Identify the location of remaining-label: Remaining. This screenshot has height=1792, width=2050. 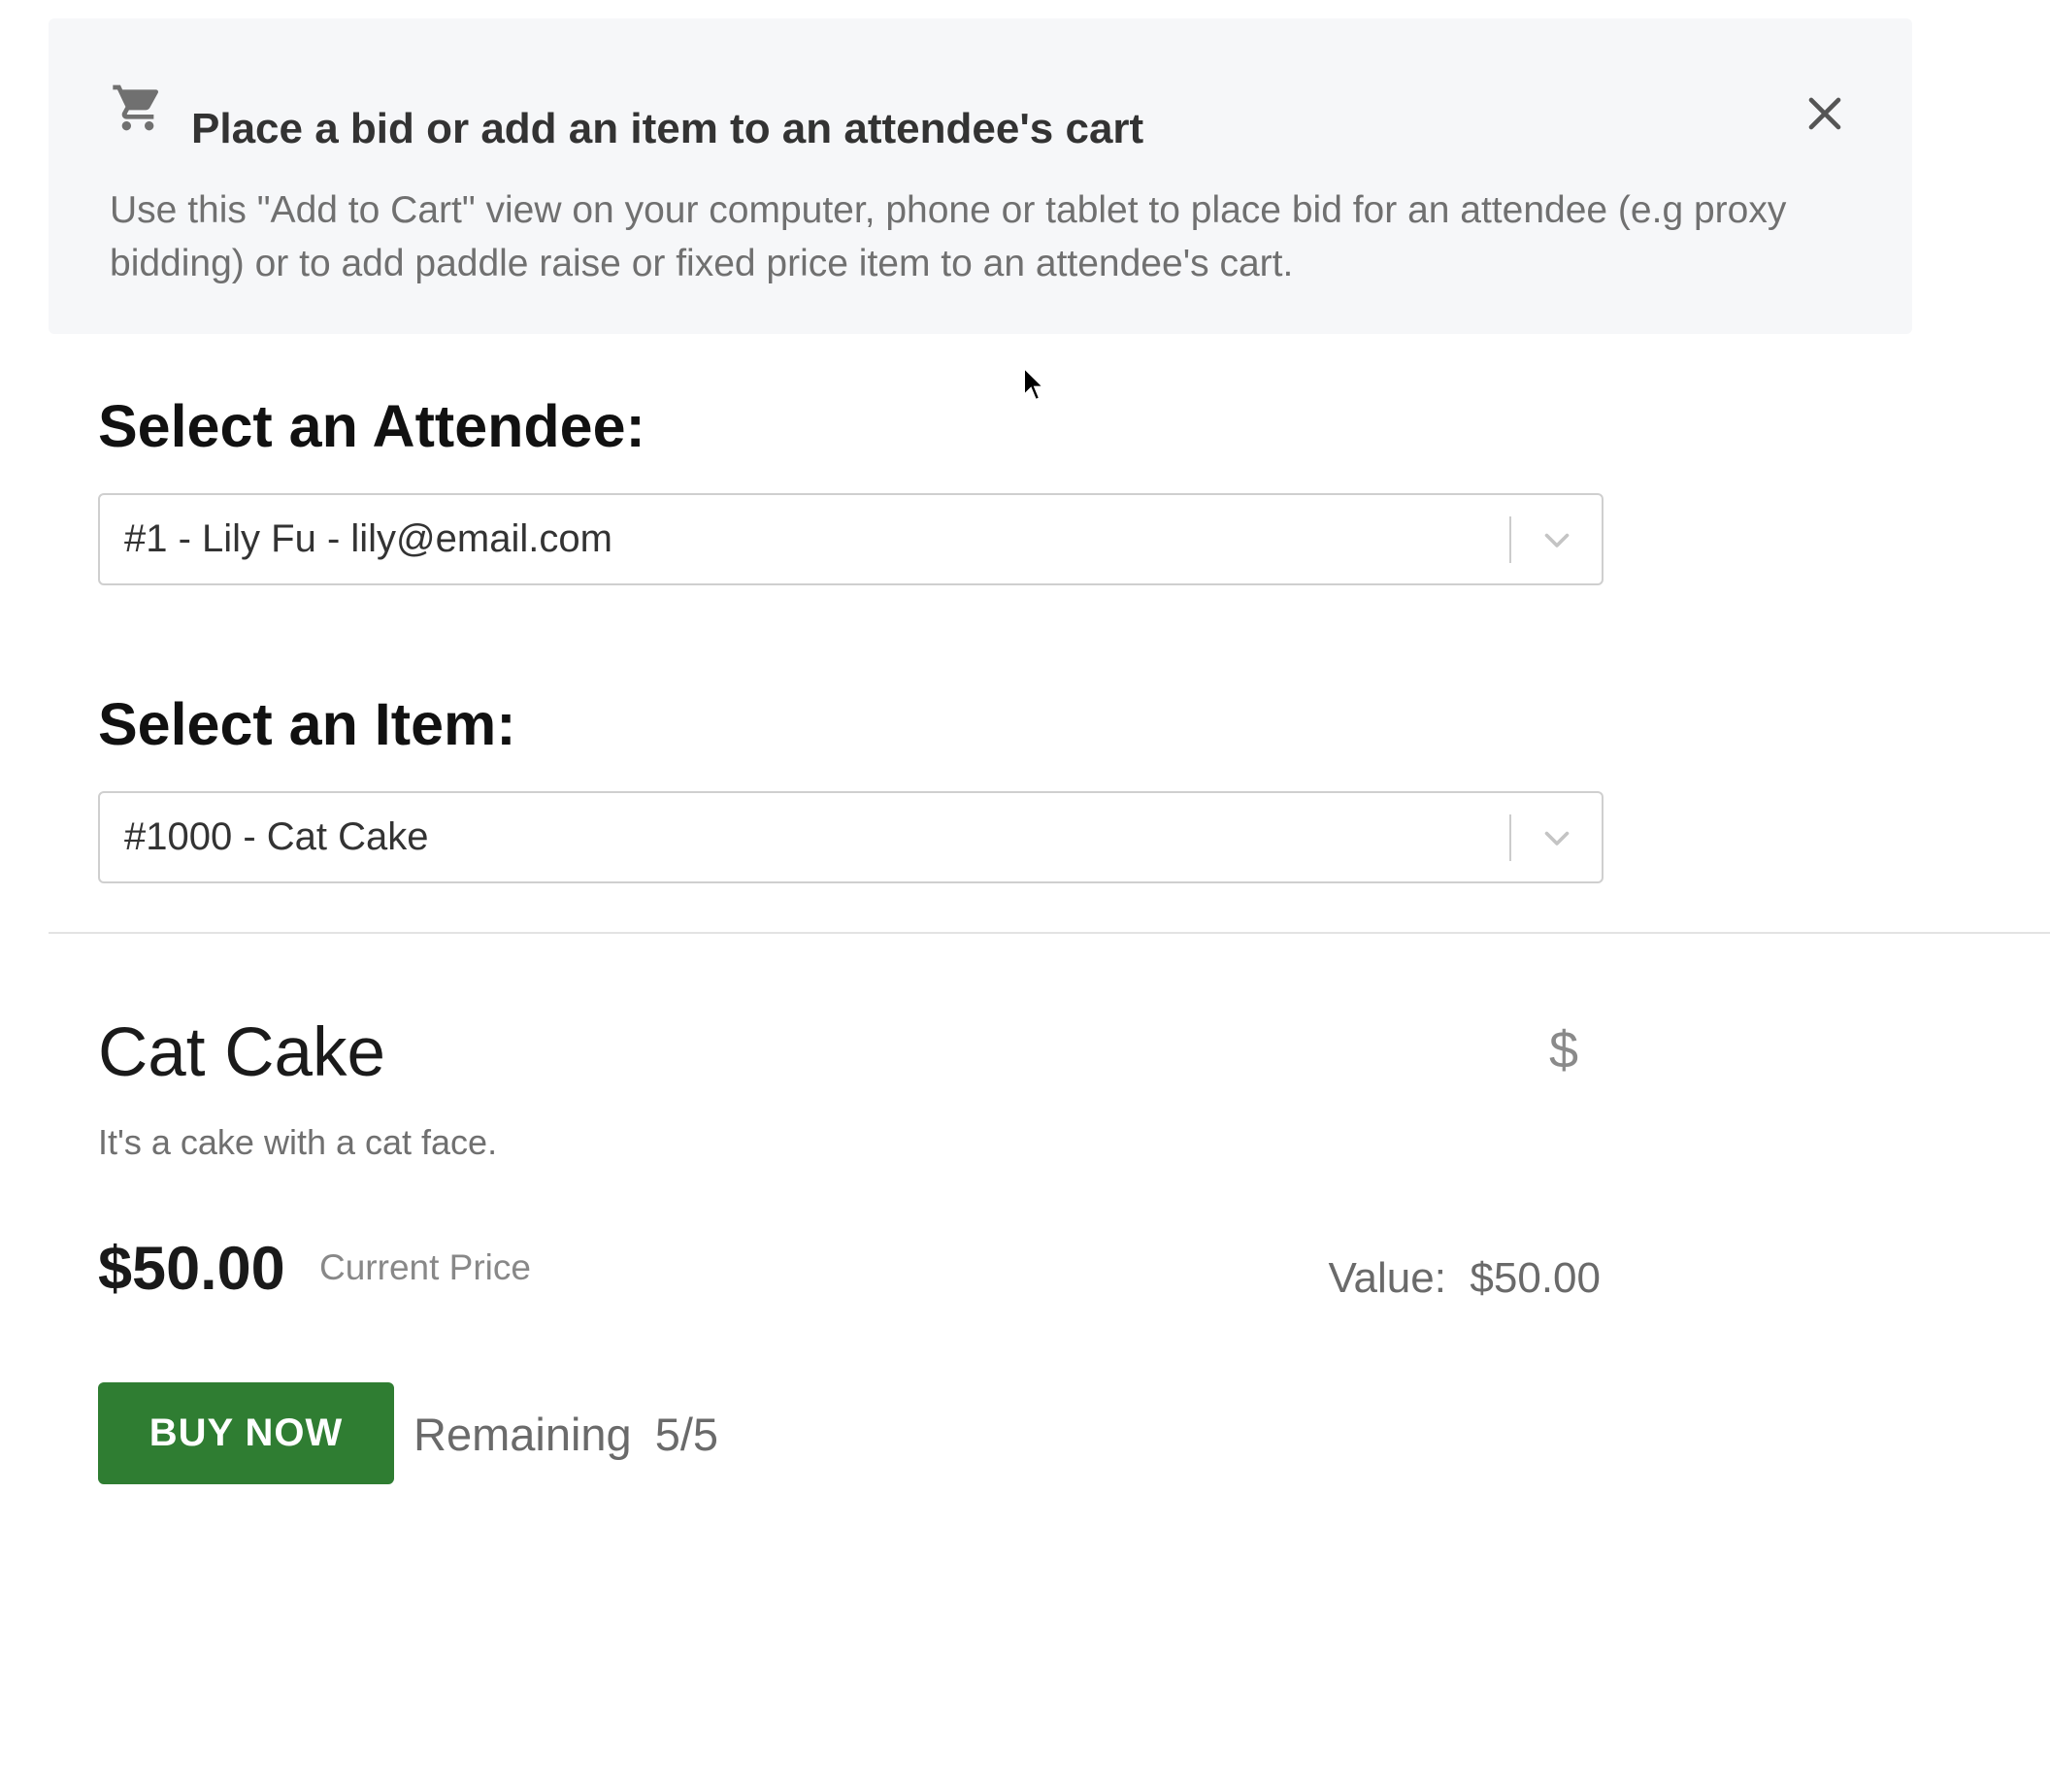
(523, 1434).